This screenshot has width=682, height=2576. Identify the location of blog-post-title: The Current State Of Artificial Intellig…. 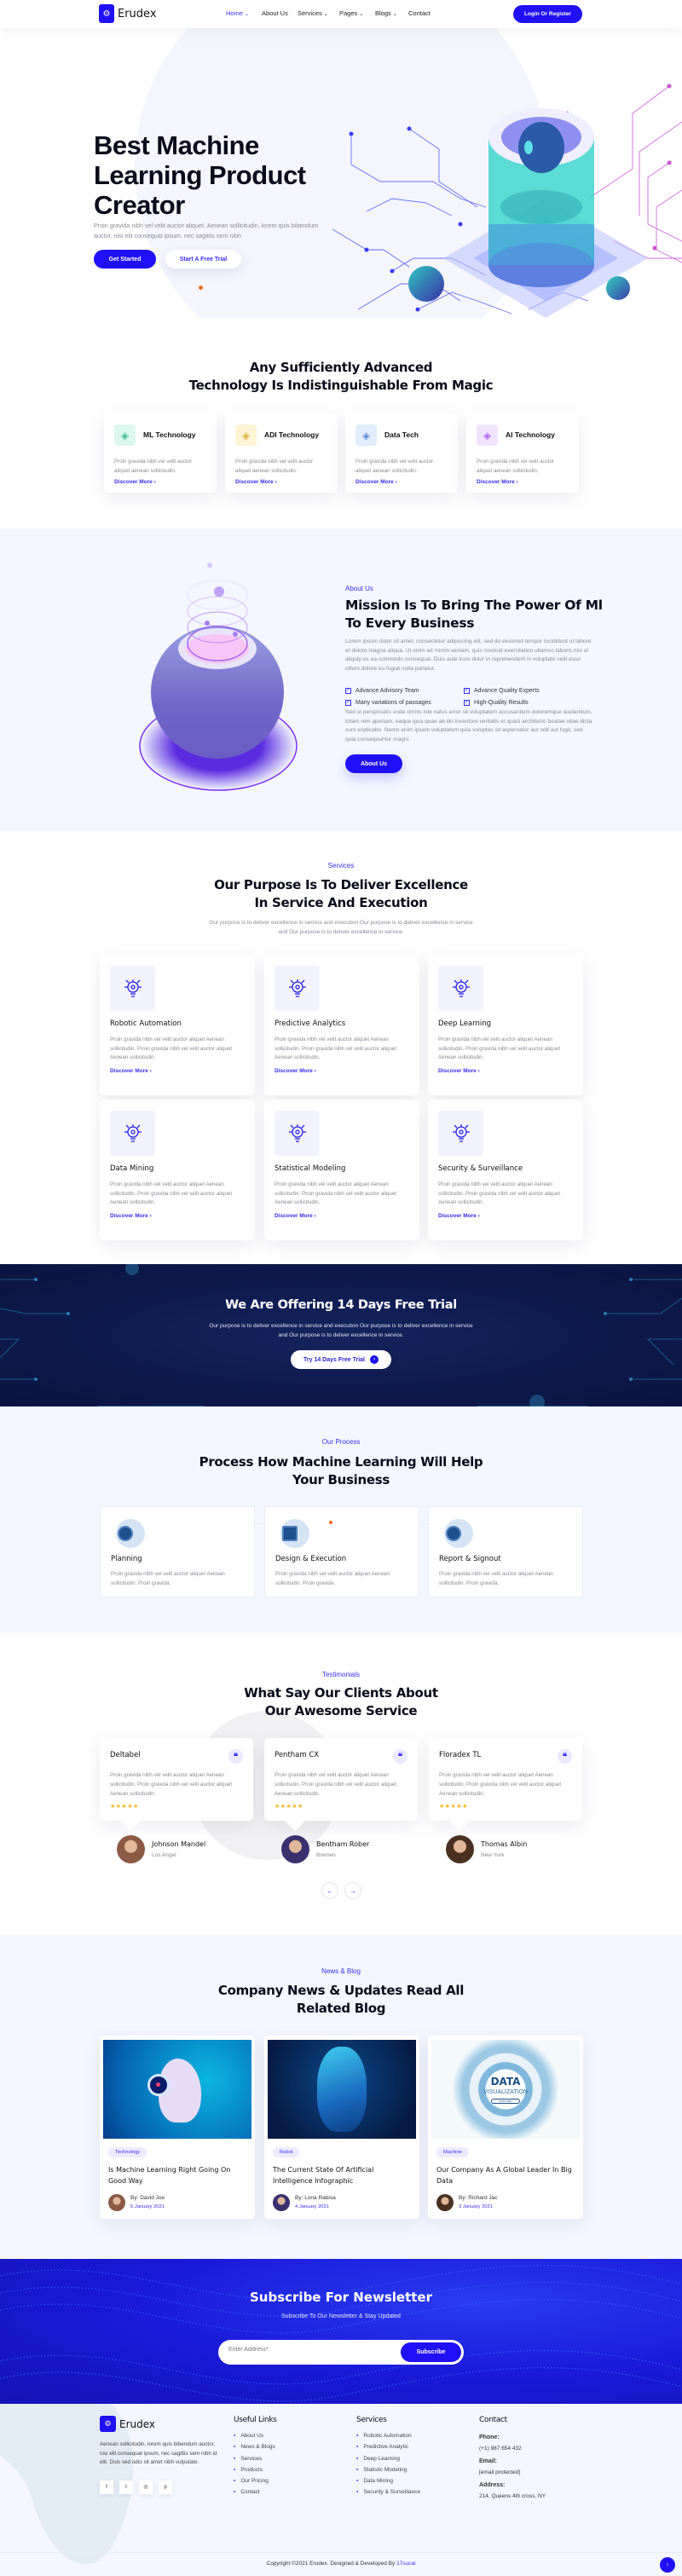
(341, 2175).